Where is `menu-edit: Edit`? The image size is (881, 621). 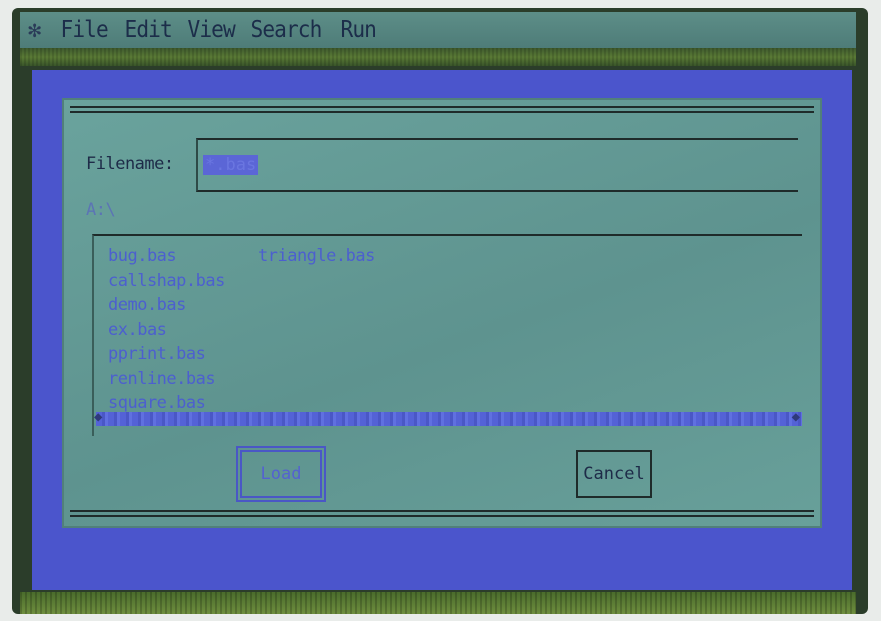 menu-edit: Edit is located at coordinates (148, 30).